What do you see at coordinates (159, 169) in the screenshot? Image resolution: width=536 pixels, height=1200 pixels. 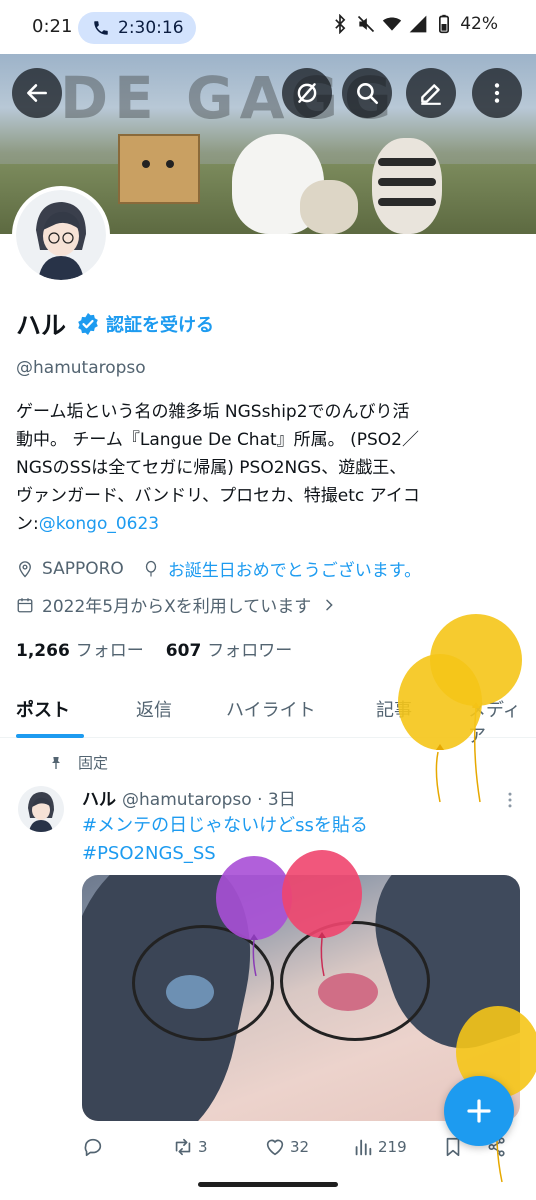 I see `banner-box-character` at bounding box center [159, 169].